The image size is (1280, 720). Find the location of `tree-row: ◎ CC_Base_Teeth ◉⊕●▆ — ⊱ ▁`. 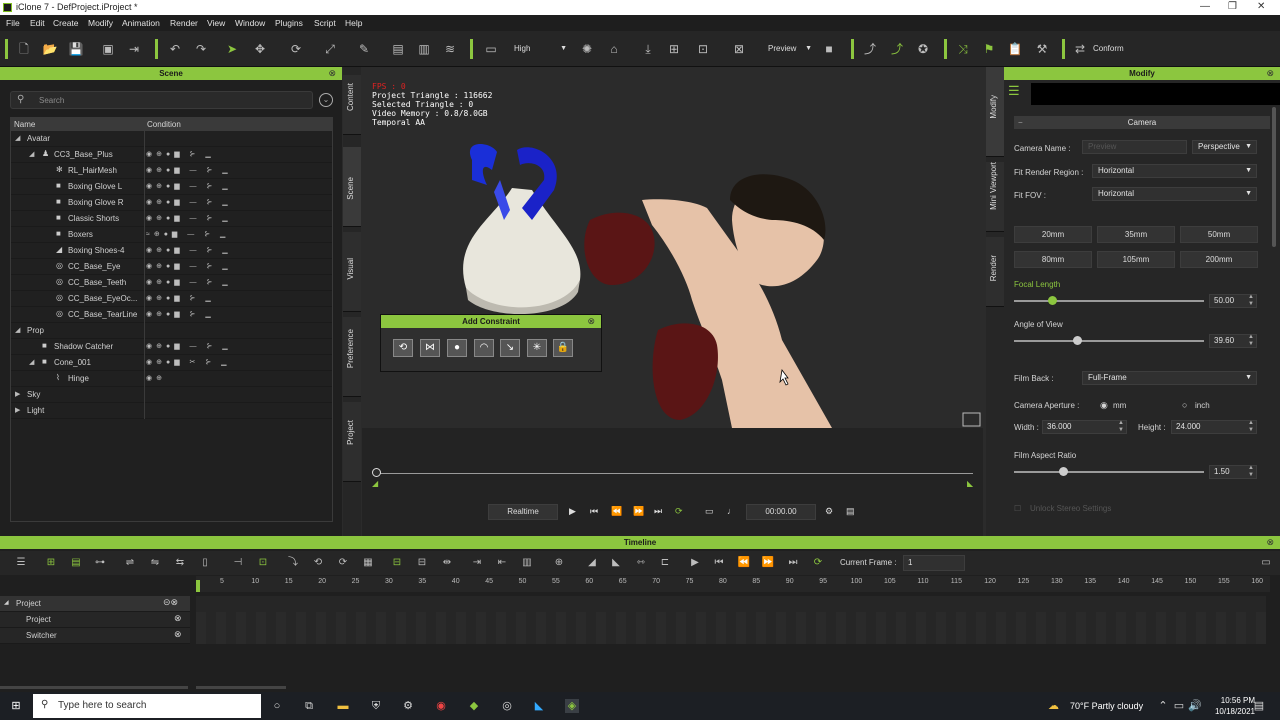

tree-row: ◎ CC_Base_Teeth ◉⊕●▆ — ⊱ ▁ is located at coordinates (171, 283).